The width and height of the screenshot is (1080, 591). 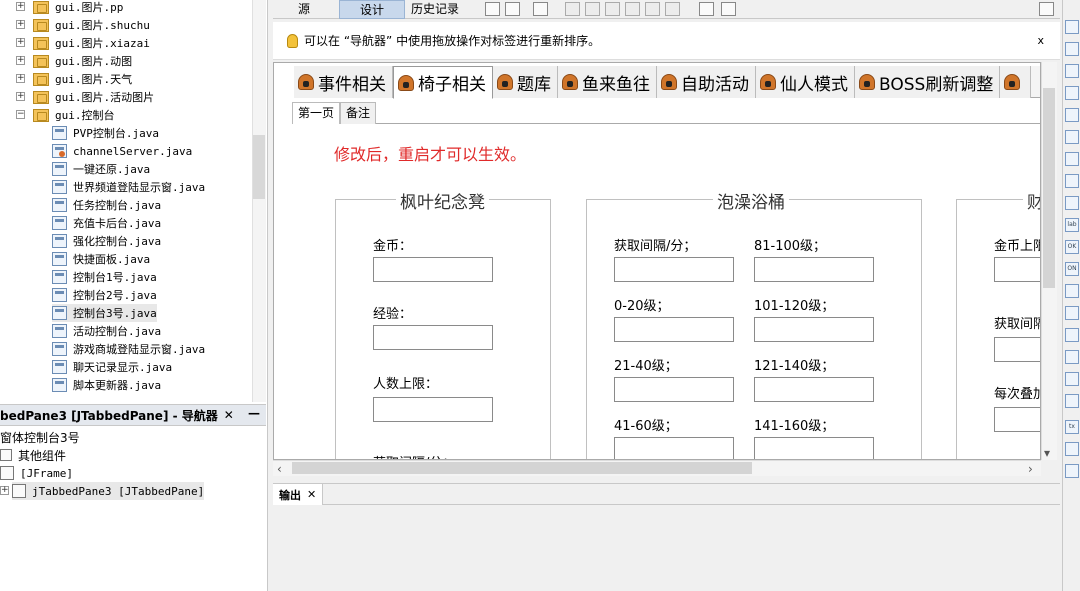 What do you see at coordinates (1072, 203) in the screenshot?
I see `palette-layered-icon` at bounding box center [1072, 203].